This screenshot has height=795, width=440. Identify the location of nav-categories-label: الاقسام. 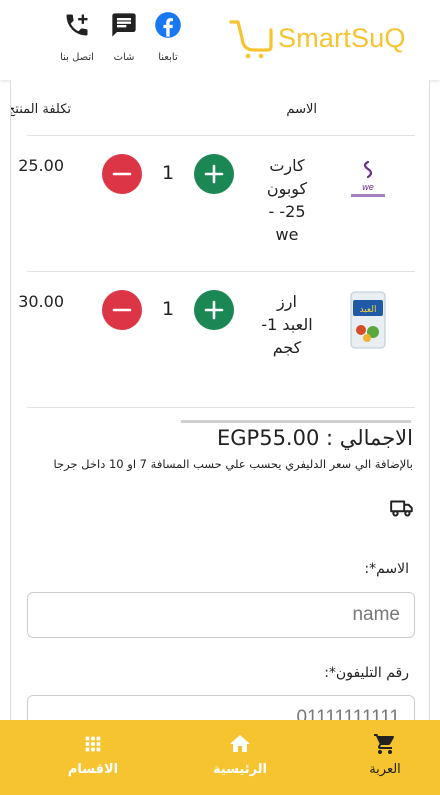
(93, 769).